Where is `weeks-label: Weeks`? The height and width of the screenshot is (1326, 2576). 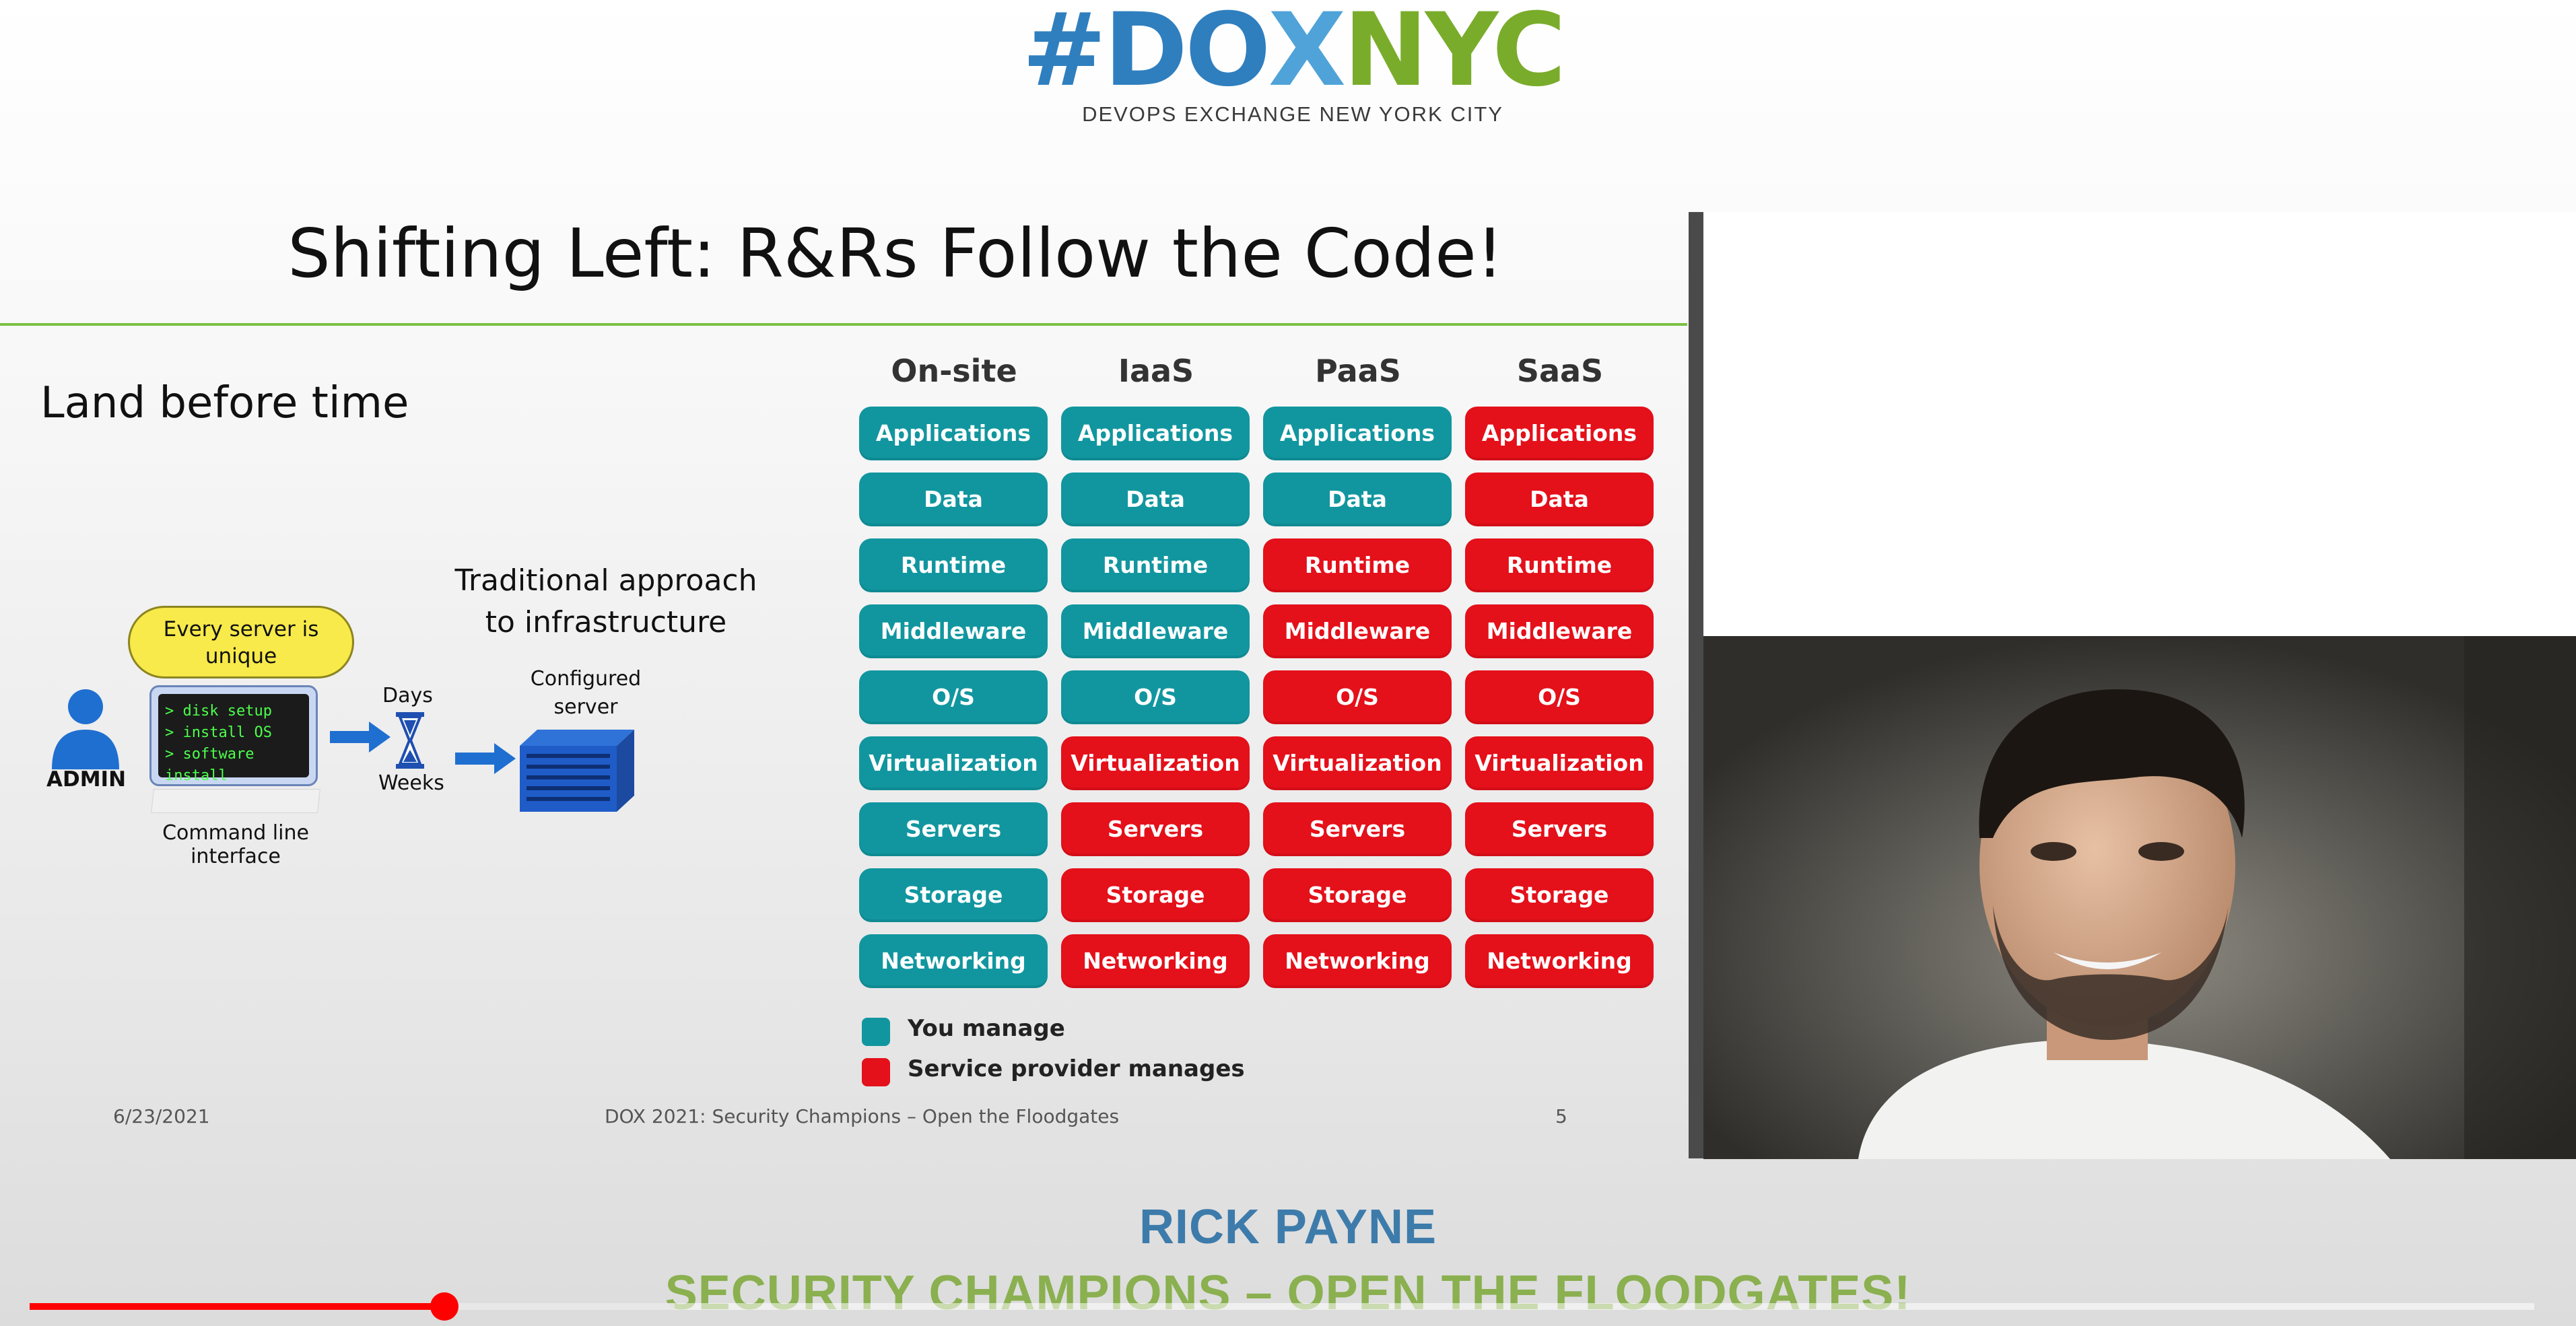
weeks-label: Weeks is located at coordinates (411, 783).